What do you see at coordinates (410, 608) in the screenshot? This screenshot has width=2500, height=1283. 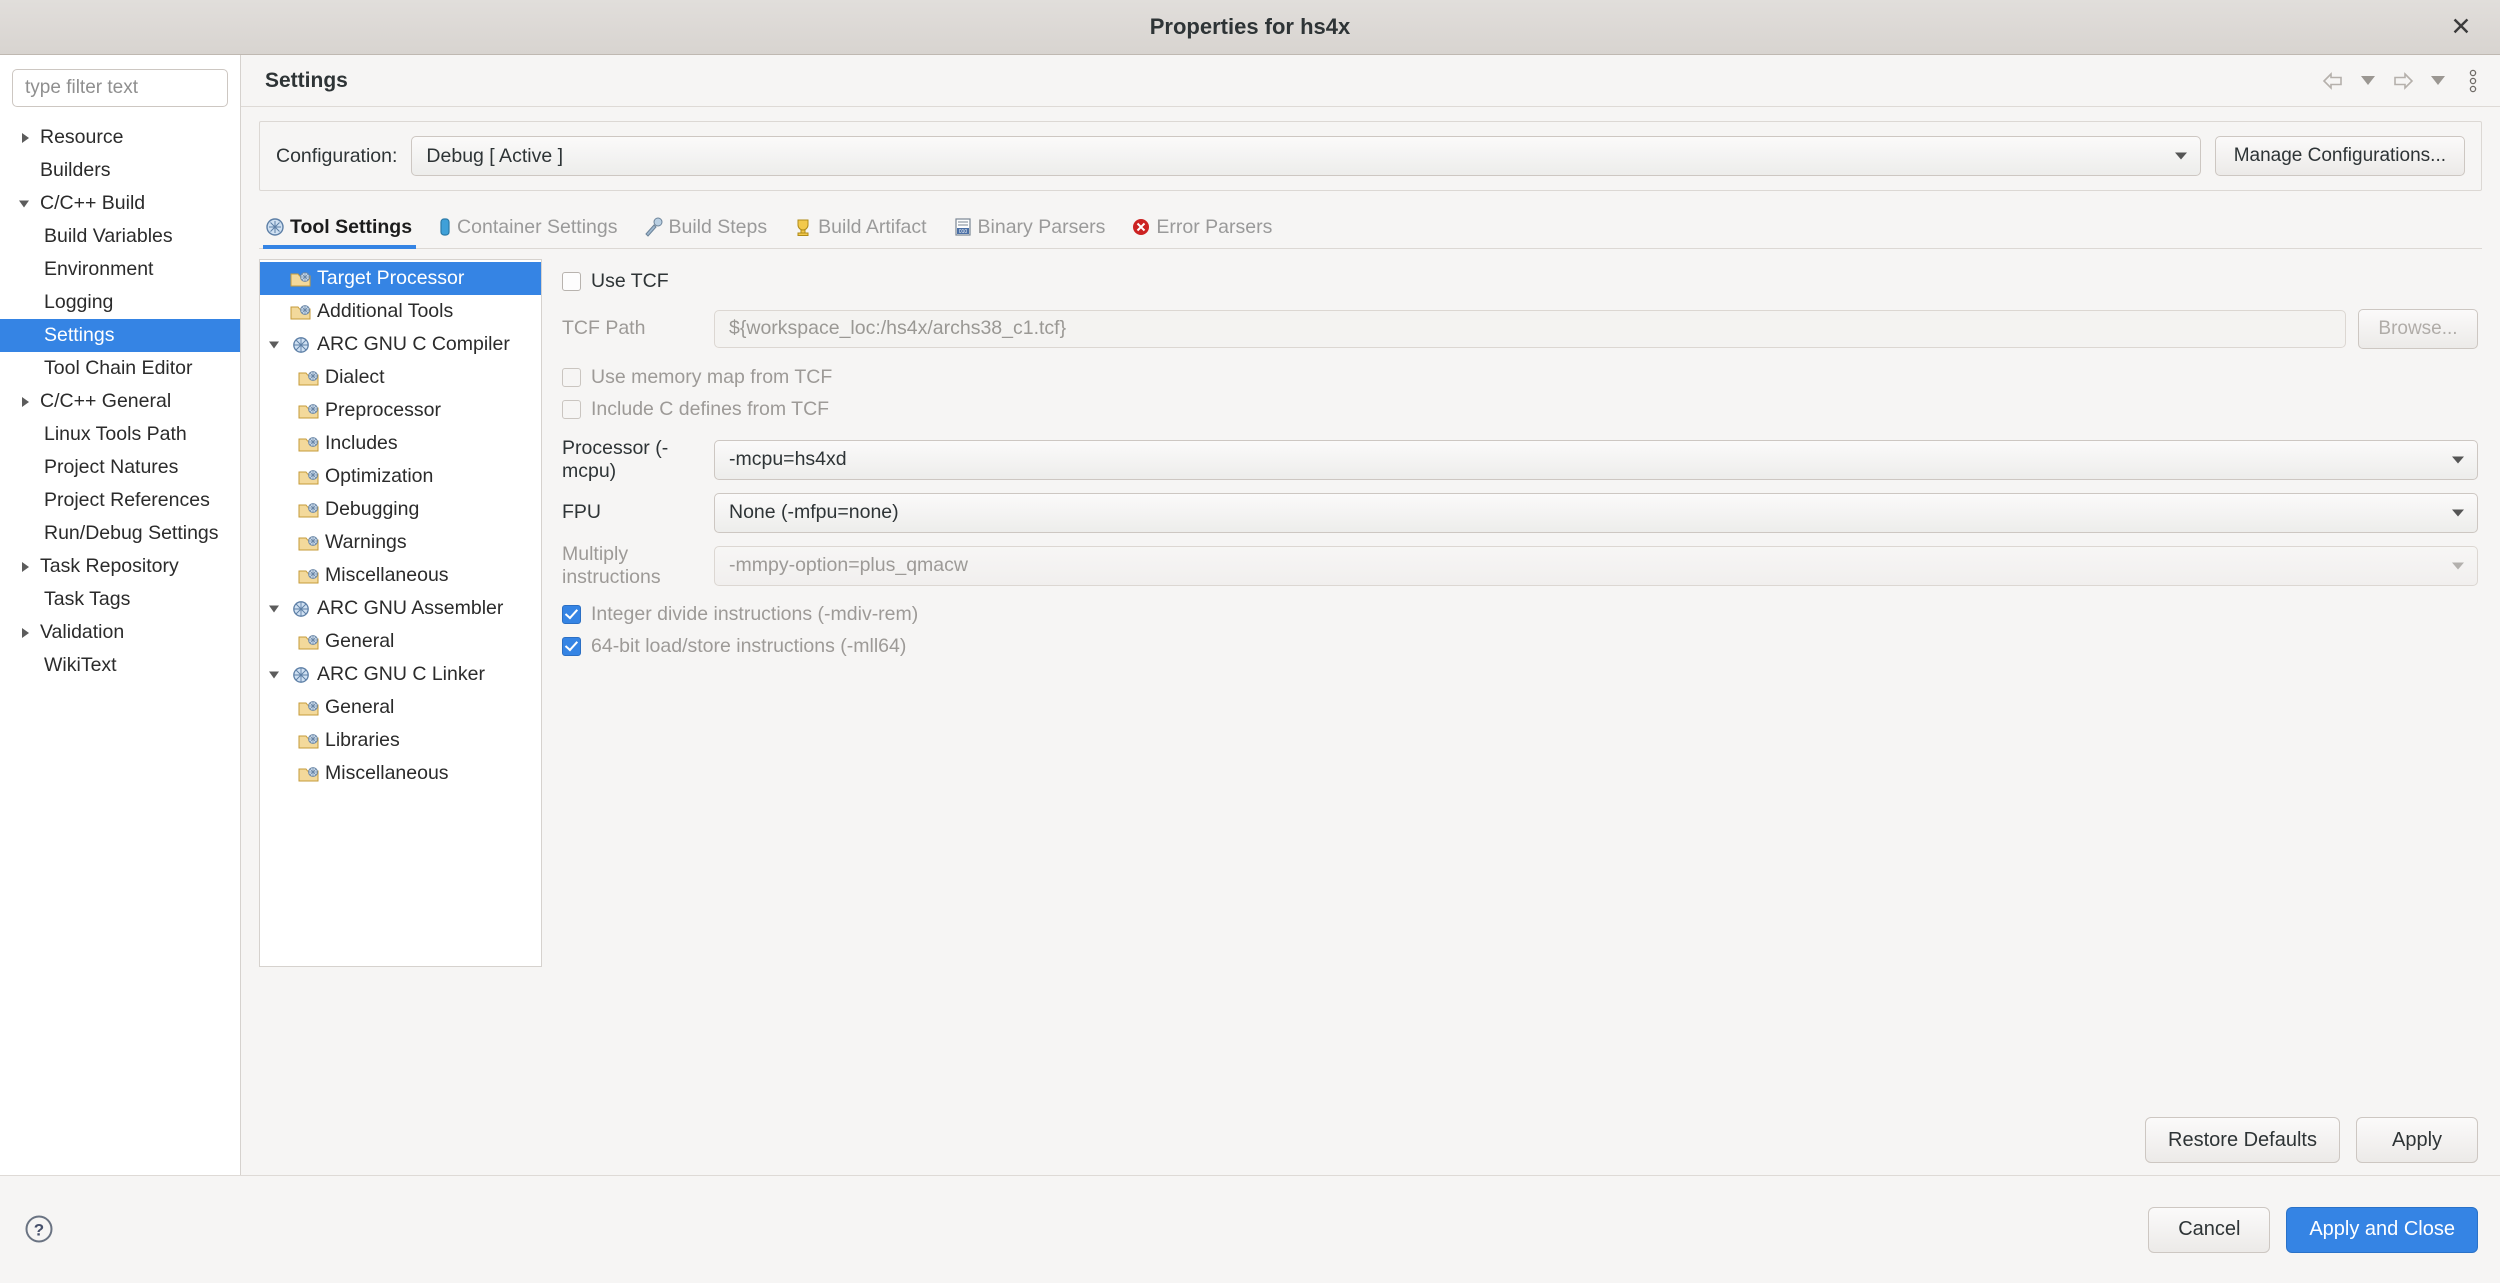 I see `tool-tree-item-label: ARC GNU Assembler` at bounding box center [410, 608].